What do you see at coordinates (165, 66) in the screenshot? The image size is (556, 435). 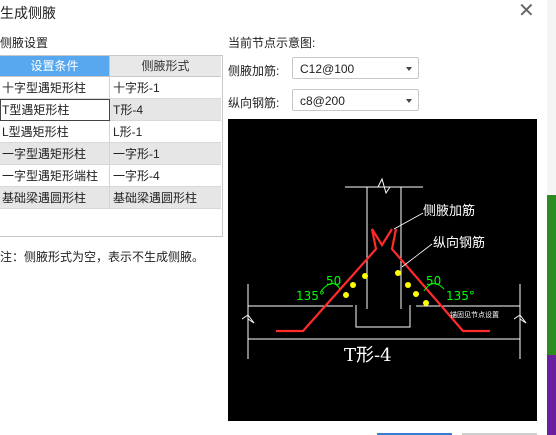 I see `header-form: 侧腋形式` at bounding box center [165, 66].